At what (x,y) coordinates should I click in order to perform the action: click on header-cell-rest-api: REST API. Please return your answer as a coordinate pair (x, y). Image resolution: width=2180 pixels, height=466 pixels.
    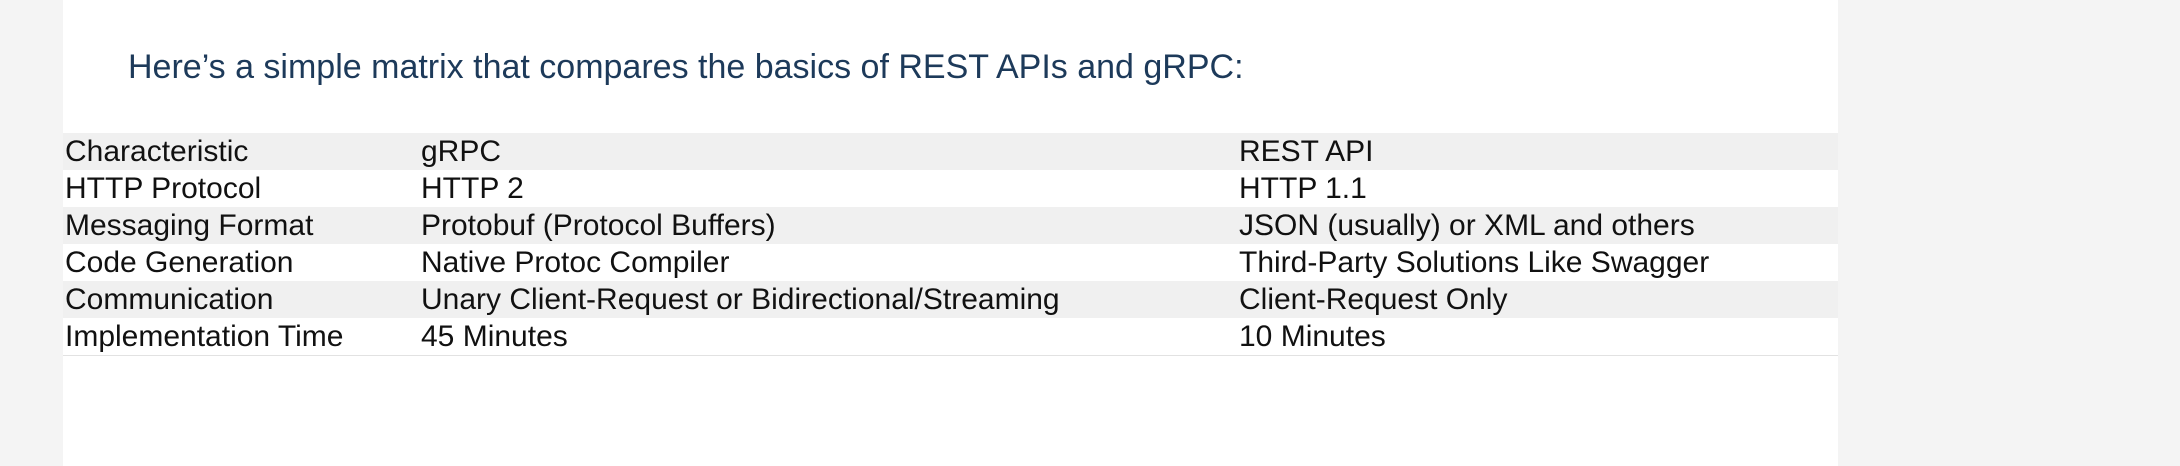
    Looking at the image, I should click on (1306, 151).